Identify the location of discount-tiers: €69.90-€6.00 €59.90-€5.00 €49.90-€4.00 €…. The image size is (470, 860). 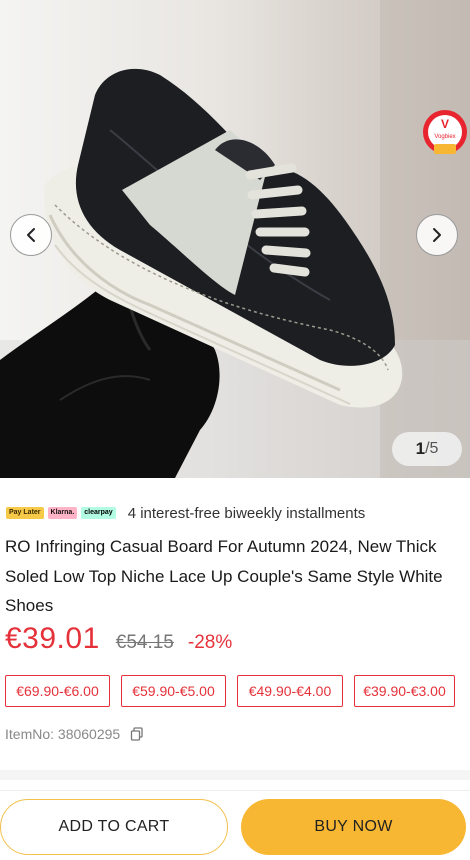
(235, 691).